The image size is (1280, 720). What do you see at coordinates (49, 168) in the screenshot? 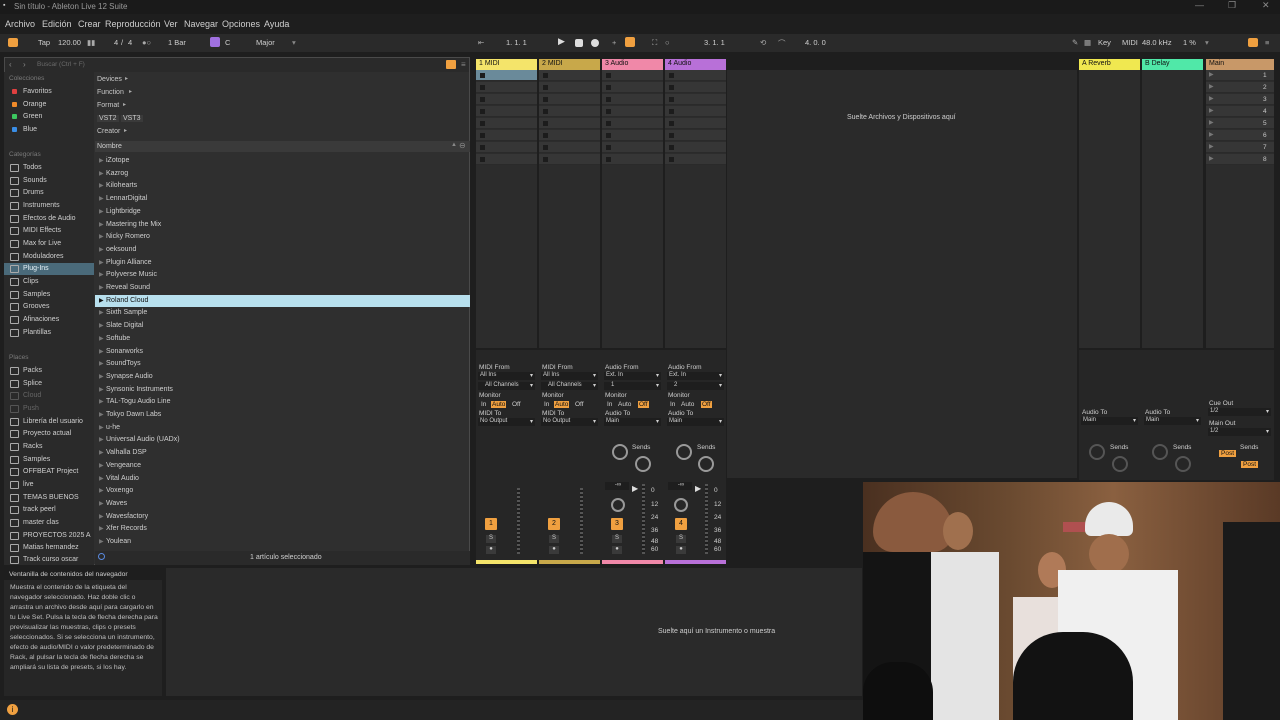
I see `category-todos: Todos` at bounding box center [49, 168].